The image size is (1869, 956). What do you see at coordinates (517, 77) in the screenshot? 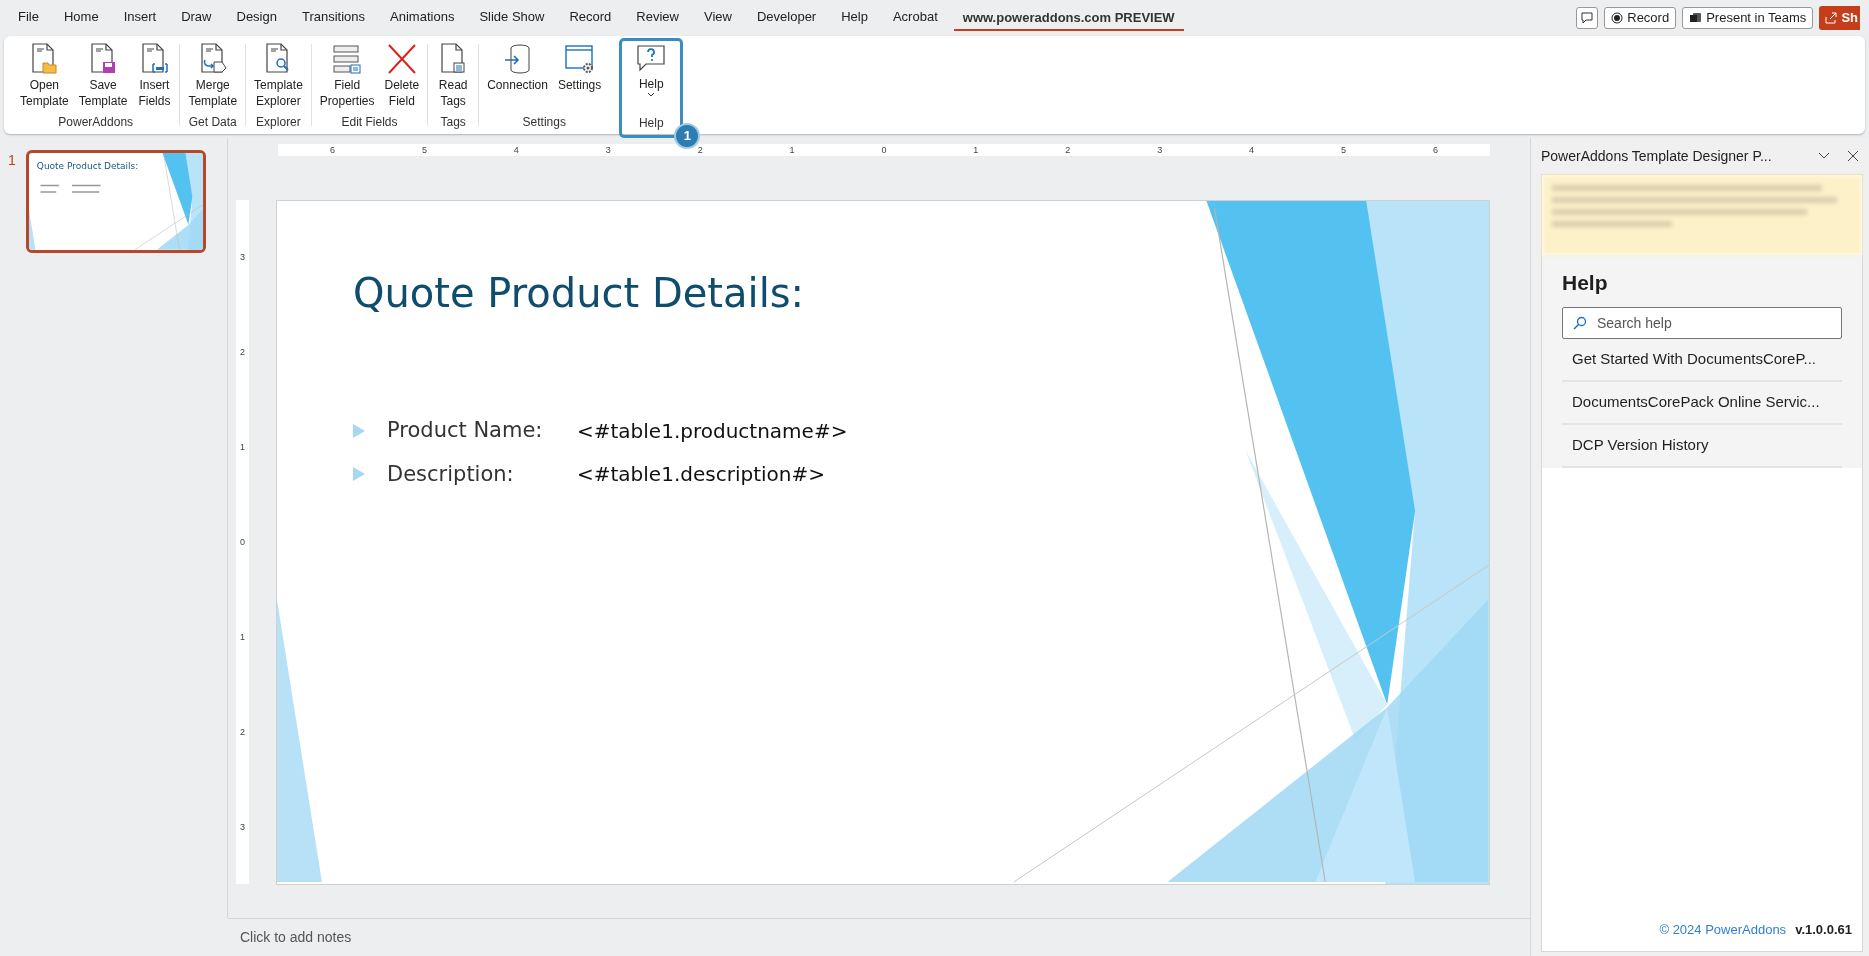
I see `ribbon-button: Connection` at bounding box center [517, 77].